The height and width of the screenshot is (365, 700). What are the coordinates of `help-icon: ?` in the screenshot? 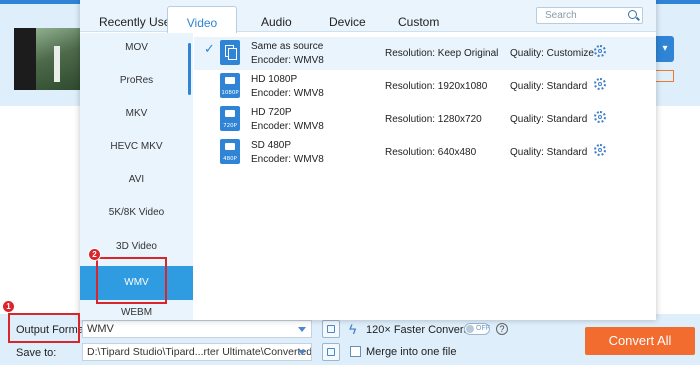 It's located at (502, 329).